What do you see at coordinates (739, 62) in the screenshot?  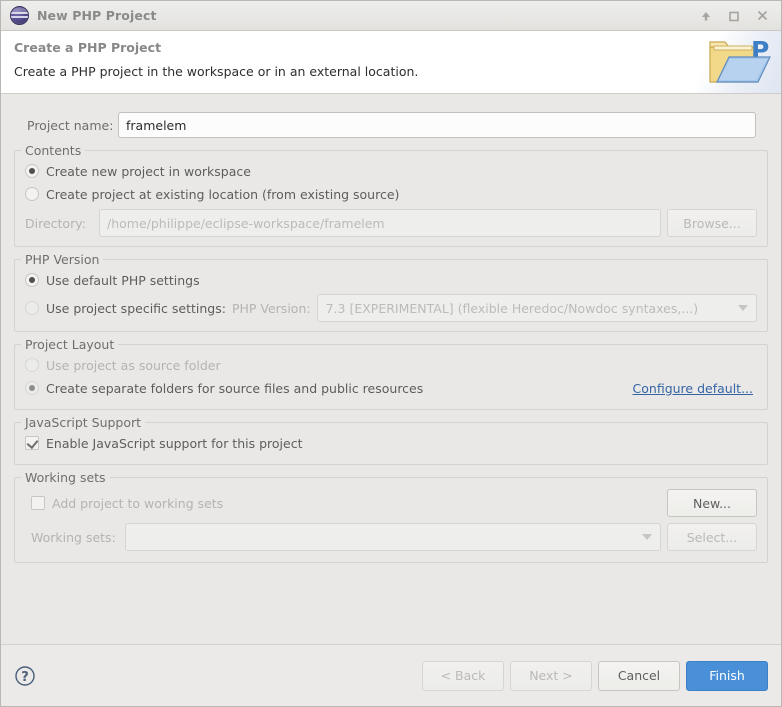 I see `php-folder-icon: P` at bounding box center [739, 62].